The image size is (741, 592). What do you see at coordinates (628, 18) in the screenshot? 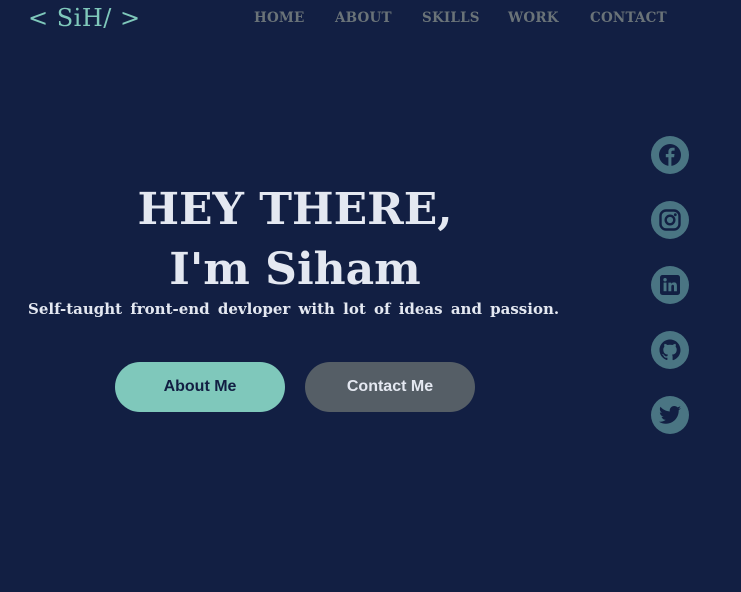
I see `nav-contact: CONTACT` at bounding box center [628, 18].